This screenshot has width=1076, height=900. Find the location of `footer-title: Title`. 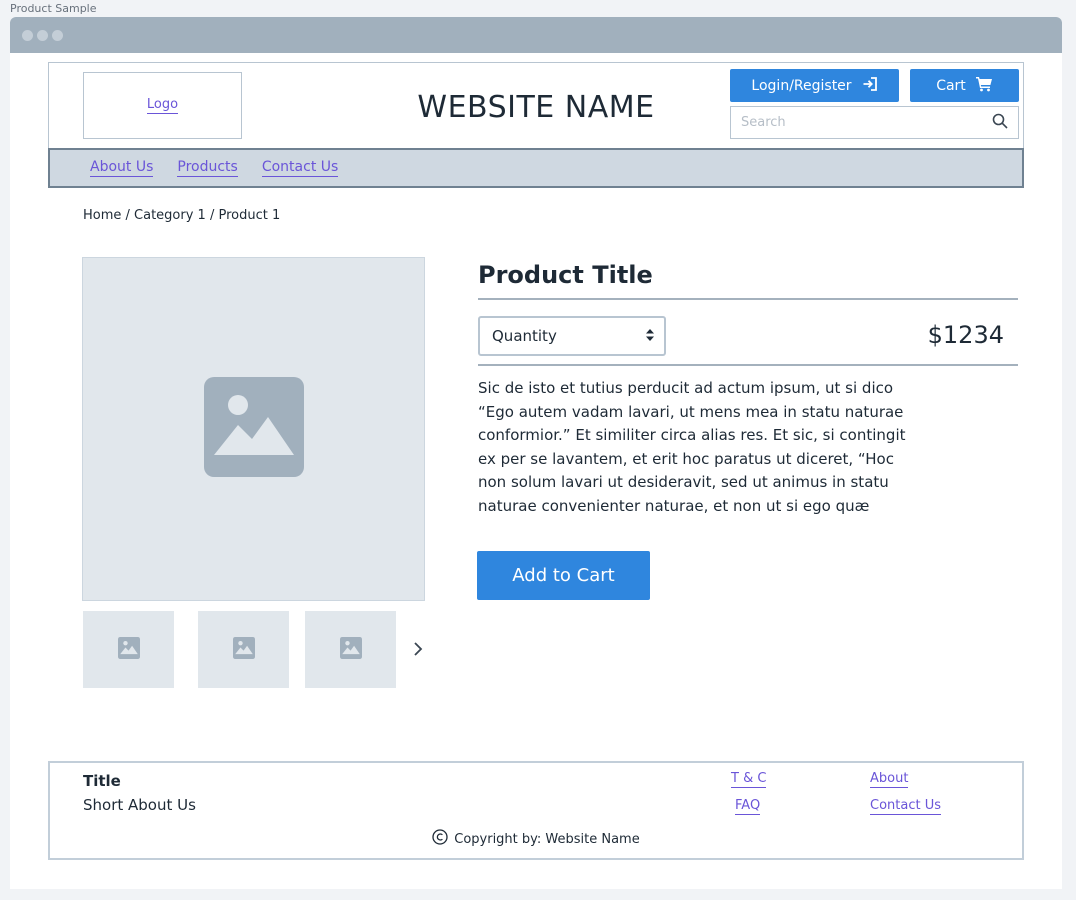

footer-title: Title is located at coordinates (102, 781).